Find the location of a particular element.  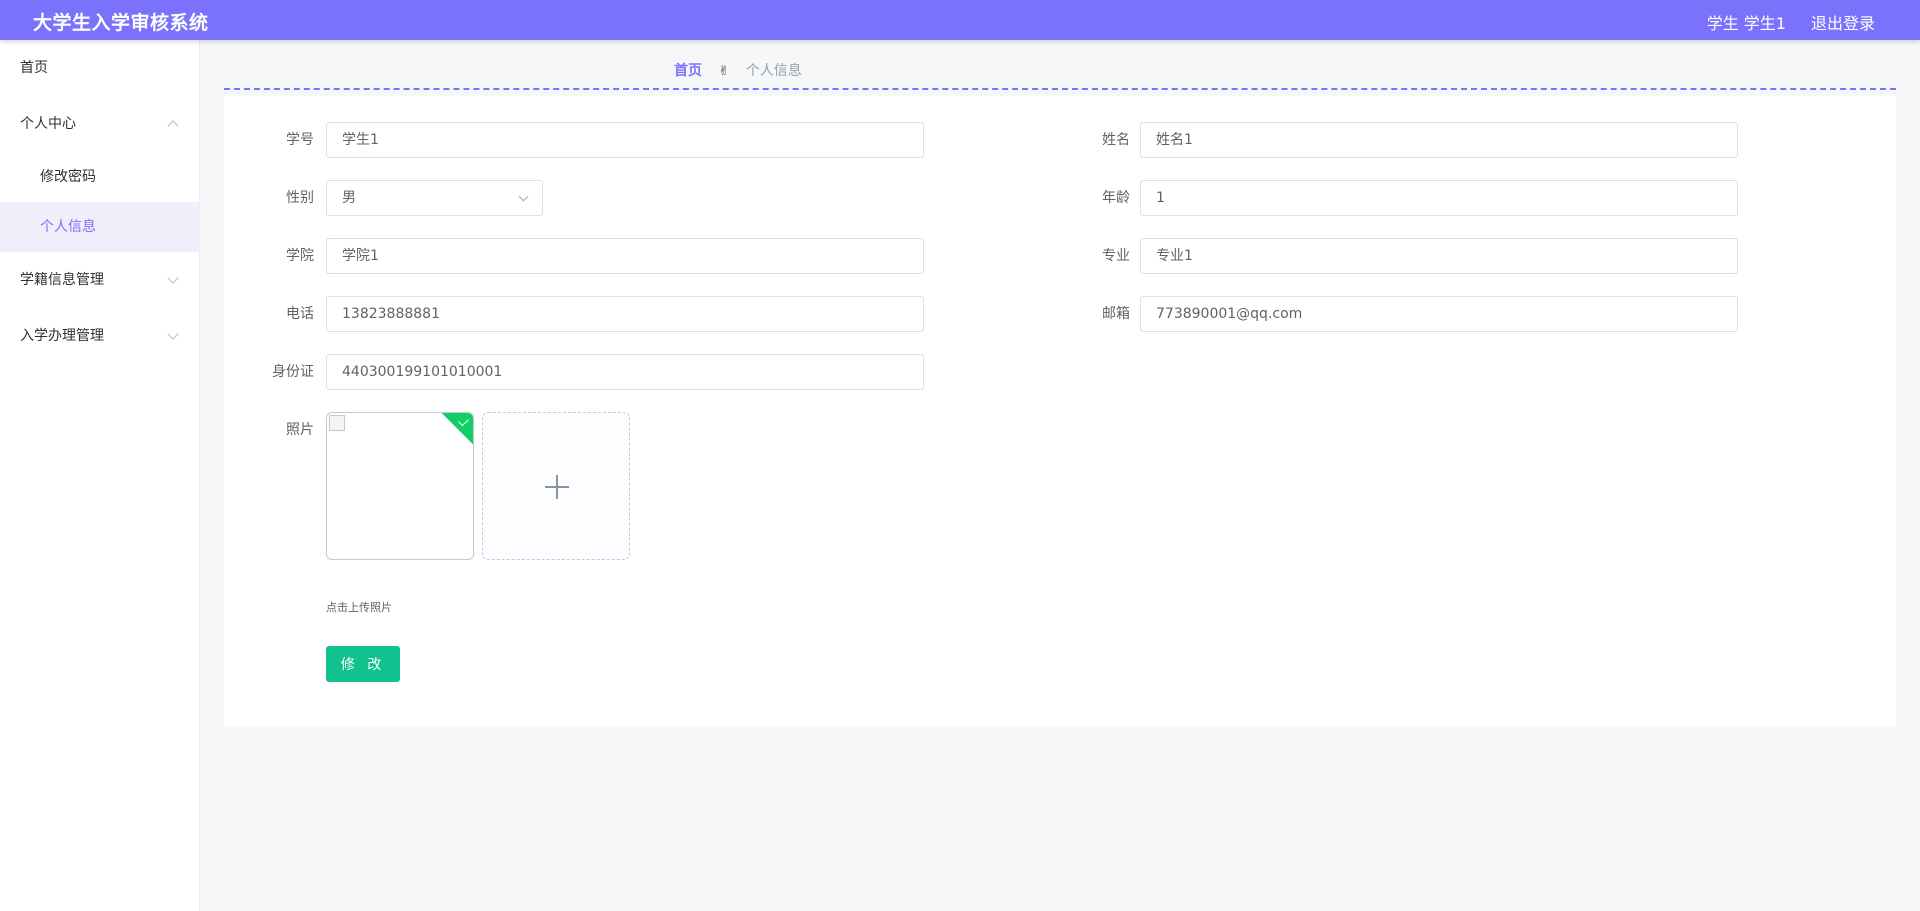

sidebar-item-admission-handling: 入学办理管理 is located at coordinates (99, 336).